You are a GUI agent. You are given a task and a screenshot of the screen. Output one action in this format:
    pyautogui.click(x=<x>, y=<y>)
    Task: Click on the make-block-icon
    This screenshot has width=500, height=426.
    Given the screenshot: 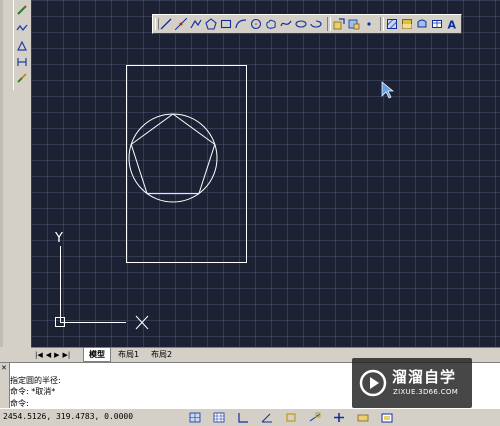 What is the action you would take?
    pyautogui.click(x=354, y=24)
    